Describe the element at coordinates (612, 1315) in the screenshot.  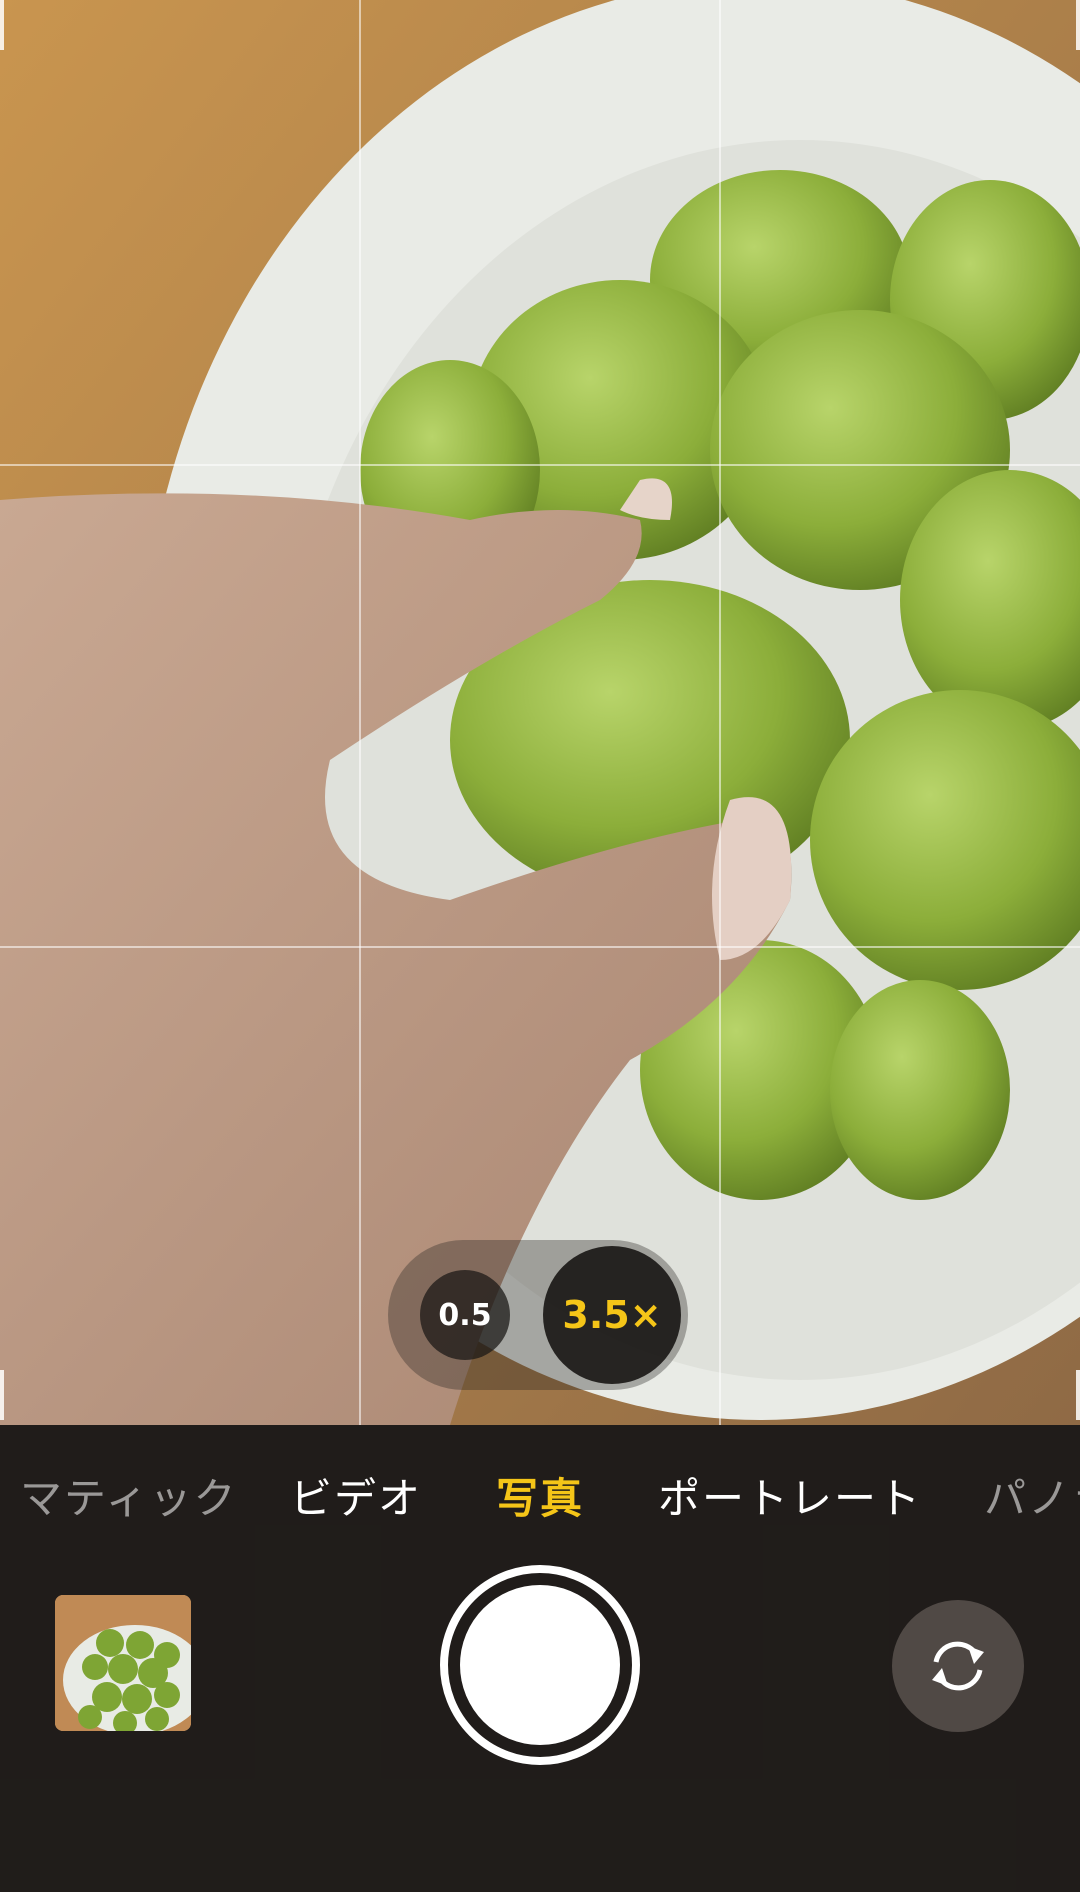
I see `zoom-3.5-button: 3.5×` at that location.